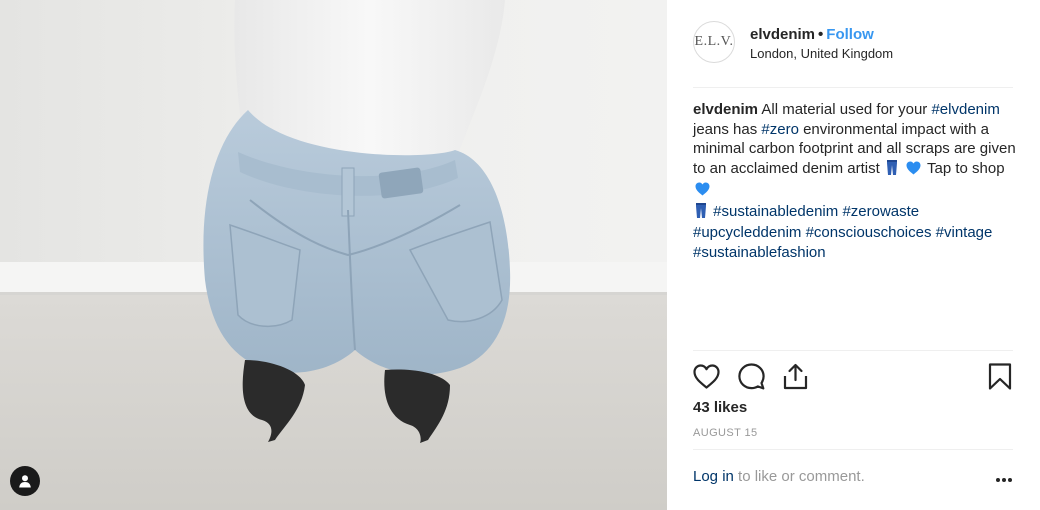  I want to click on user-icon, so click(25, 481).